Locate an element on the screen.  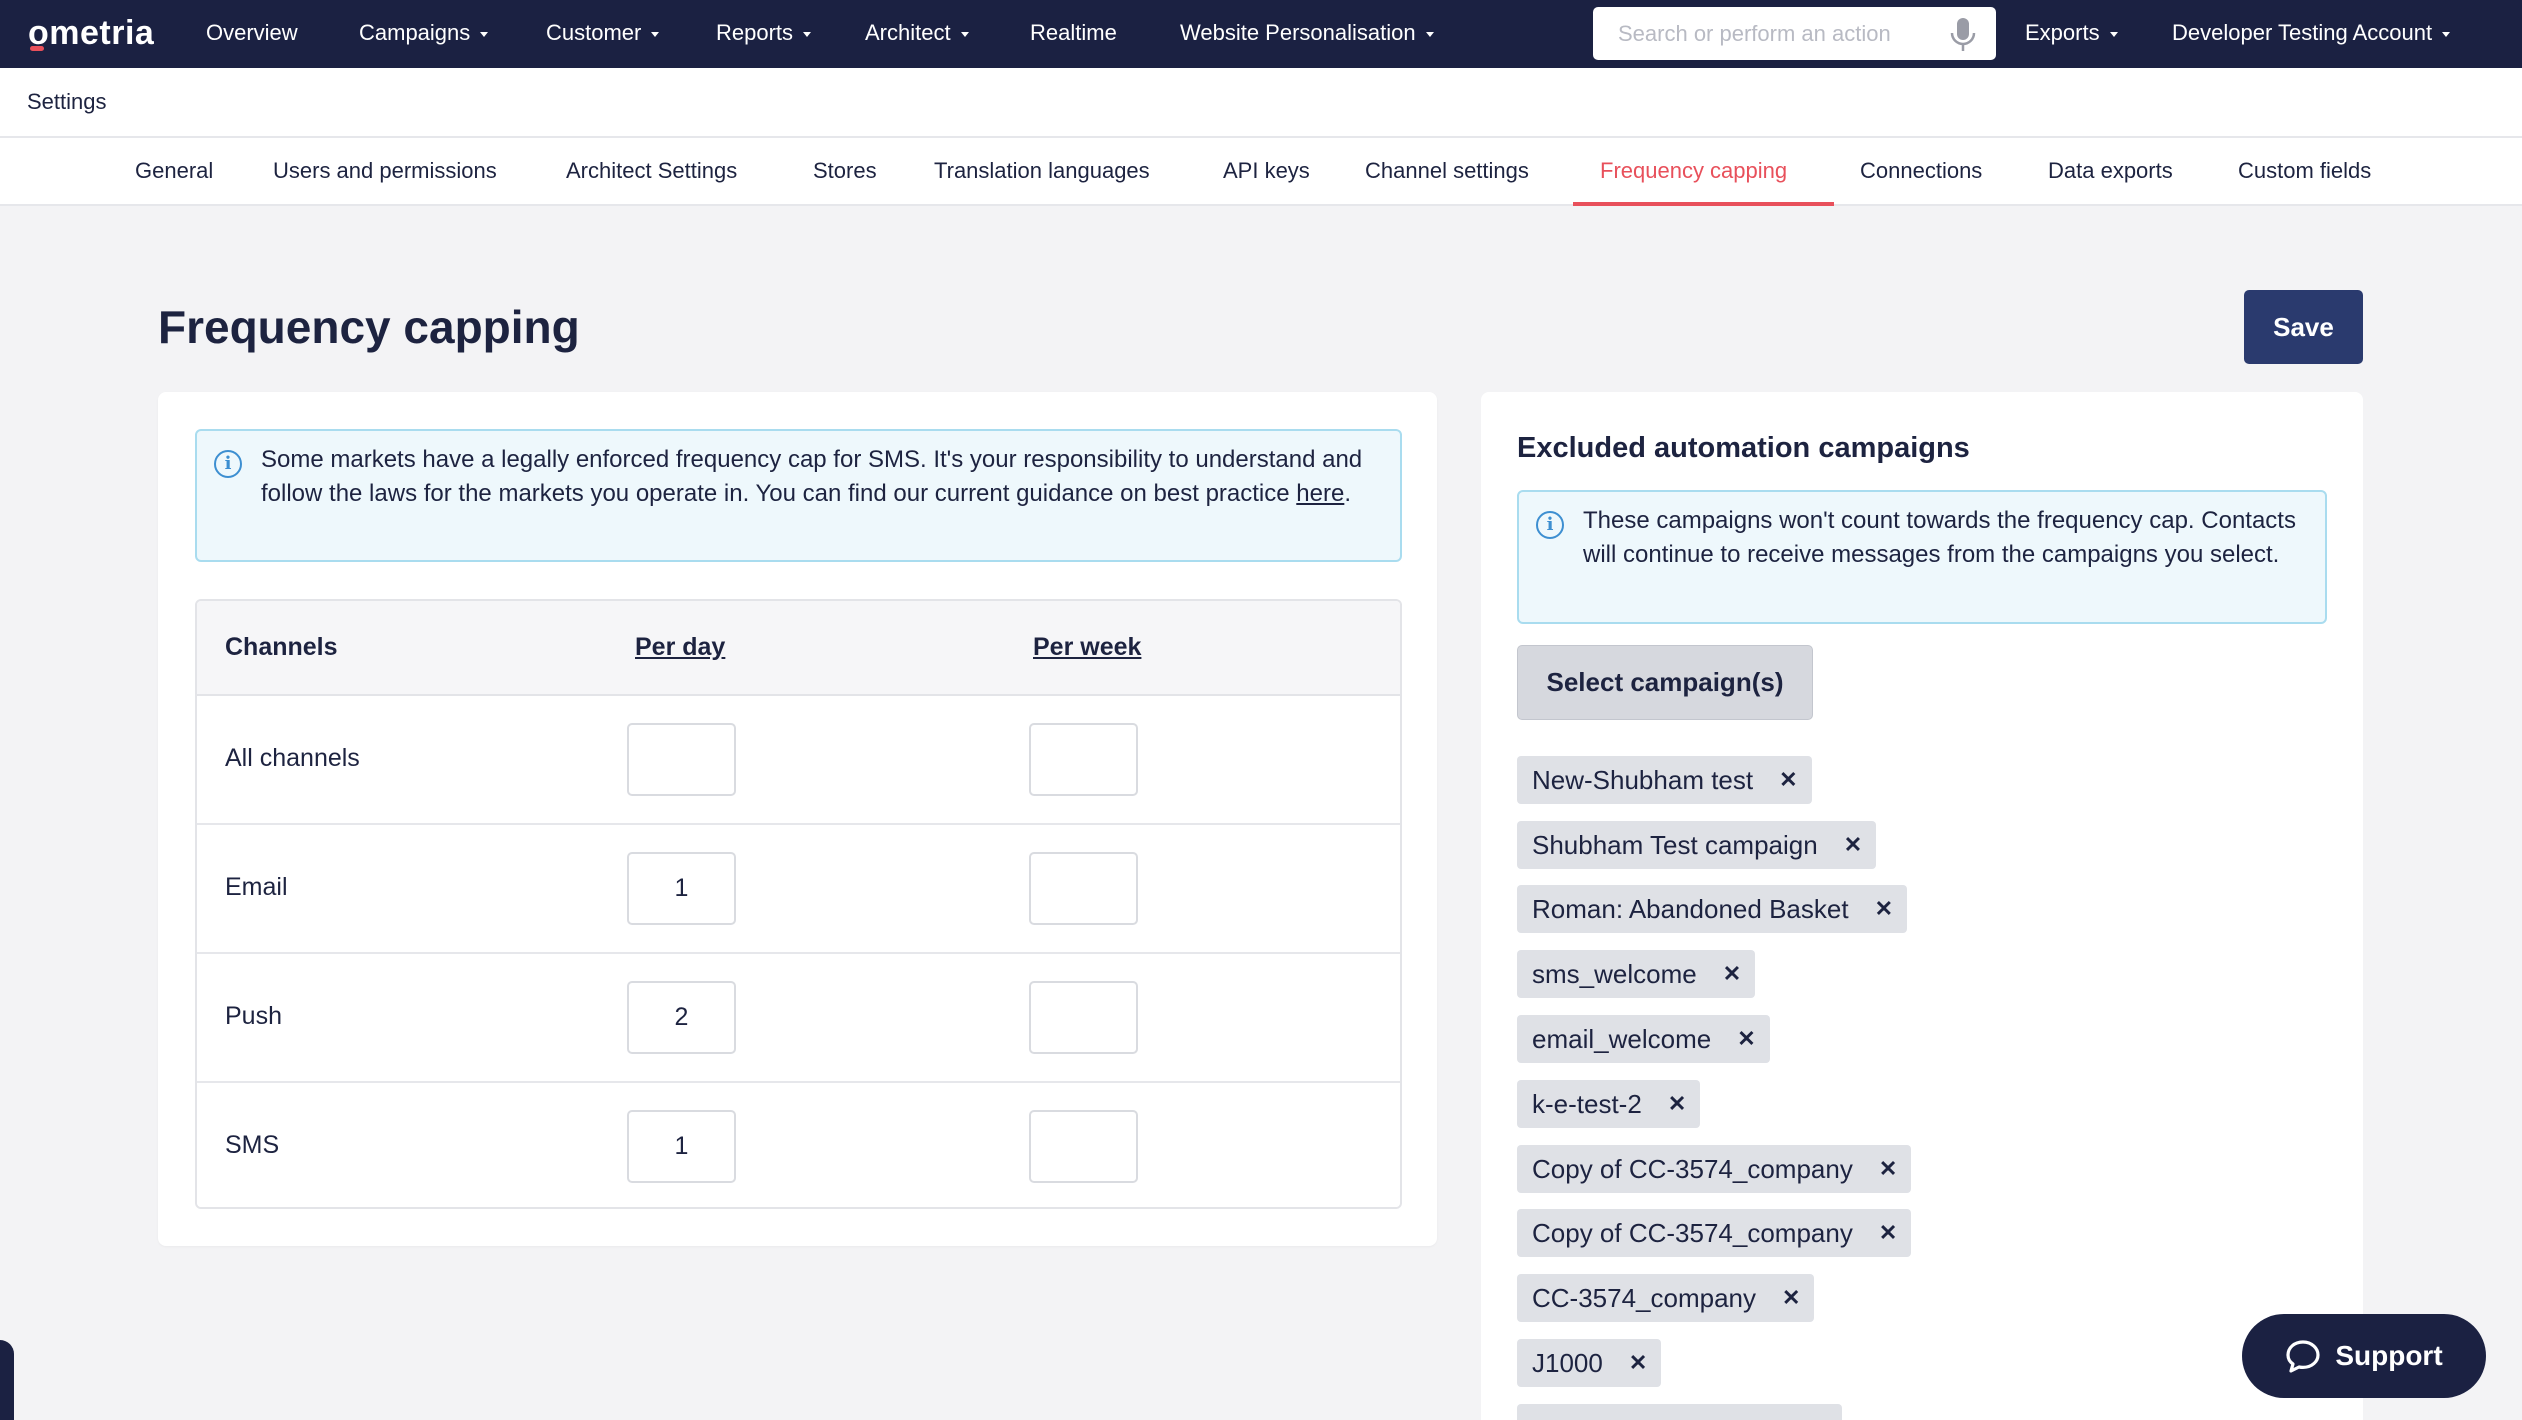
microphone-icon is located at coordinates (1963, 35).